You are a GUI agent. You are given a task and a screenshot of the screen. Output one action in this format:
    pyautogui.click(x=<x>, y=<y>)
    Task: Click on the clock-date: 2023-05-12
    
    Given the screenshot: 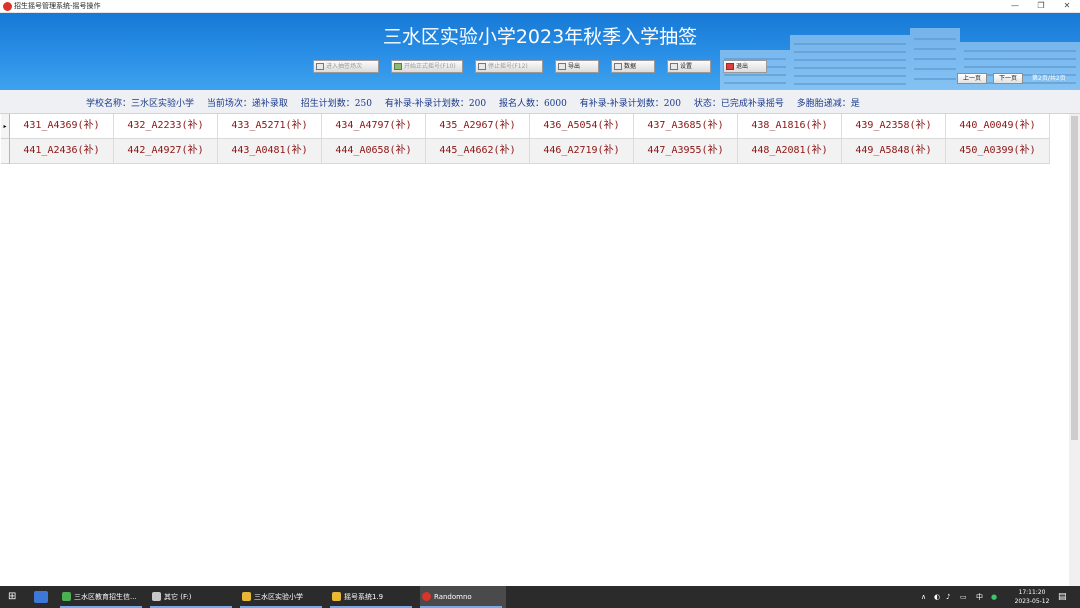 What is the action you would take?
    pyautogui.click(x=1032, y=601)
    